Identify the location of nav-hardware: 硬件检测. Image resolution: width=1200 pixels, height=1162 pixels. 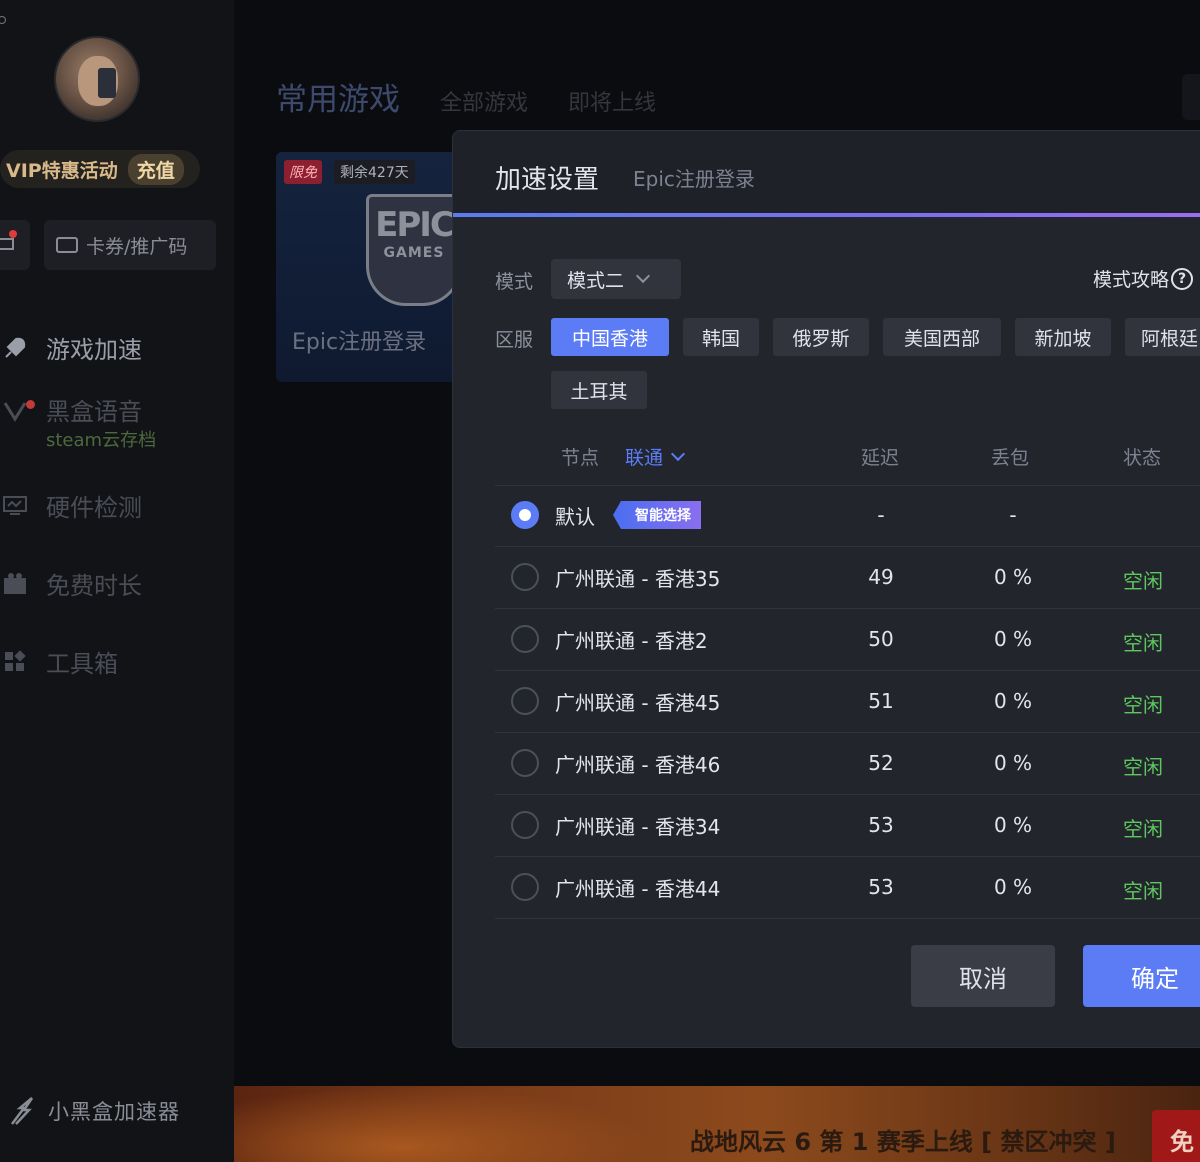
(71, 505).